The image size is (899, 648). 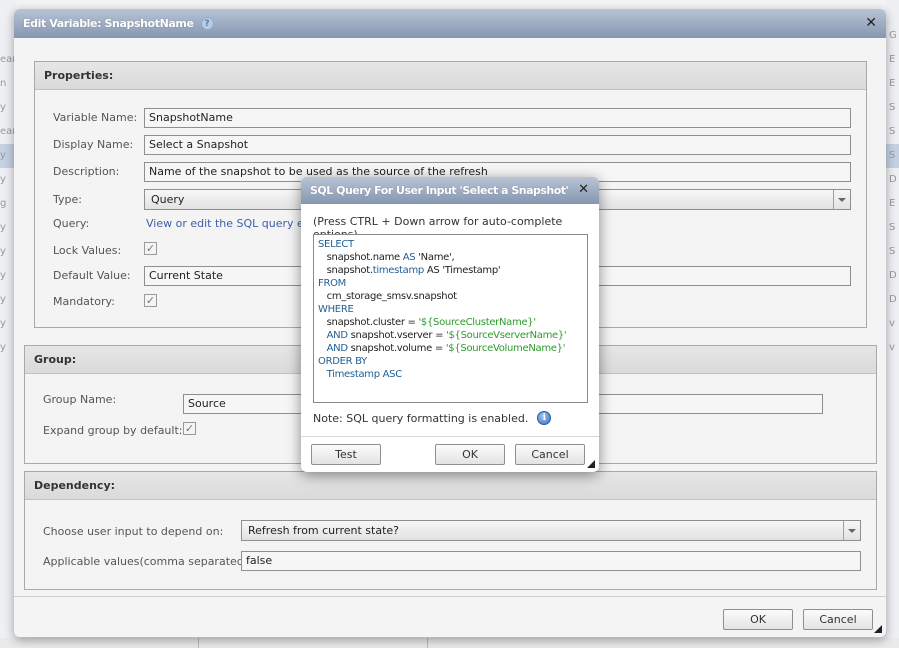 What do you see at coordinates (497, 118) in the screenshot?
I see `variable-name-field: SnapshotName` at bounding box center [497, 118].